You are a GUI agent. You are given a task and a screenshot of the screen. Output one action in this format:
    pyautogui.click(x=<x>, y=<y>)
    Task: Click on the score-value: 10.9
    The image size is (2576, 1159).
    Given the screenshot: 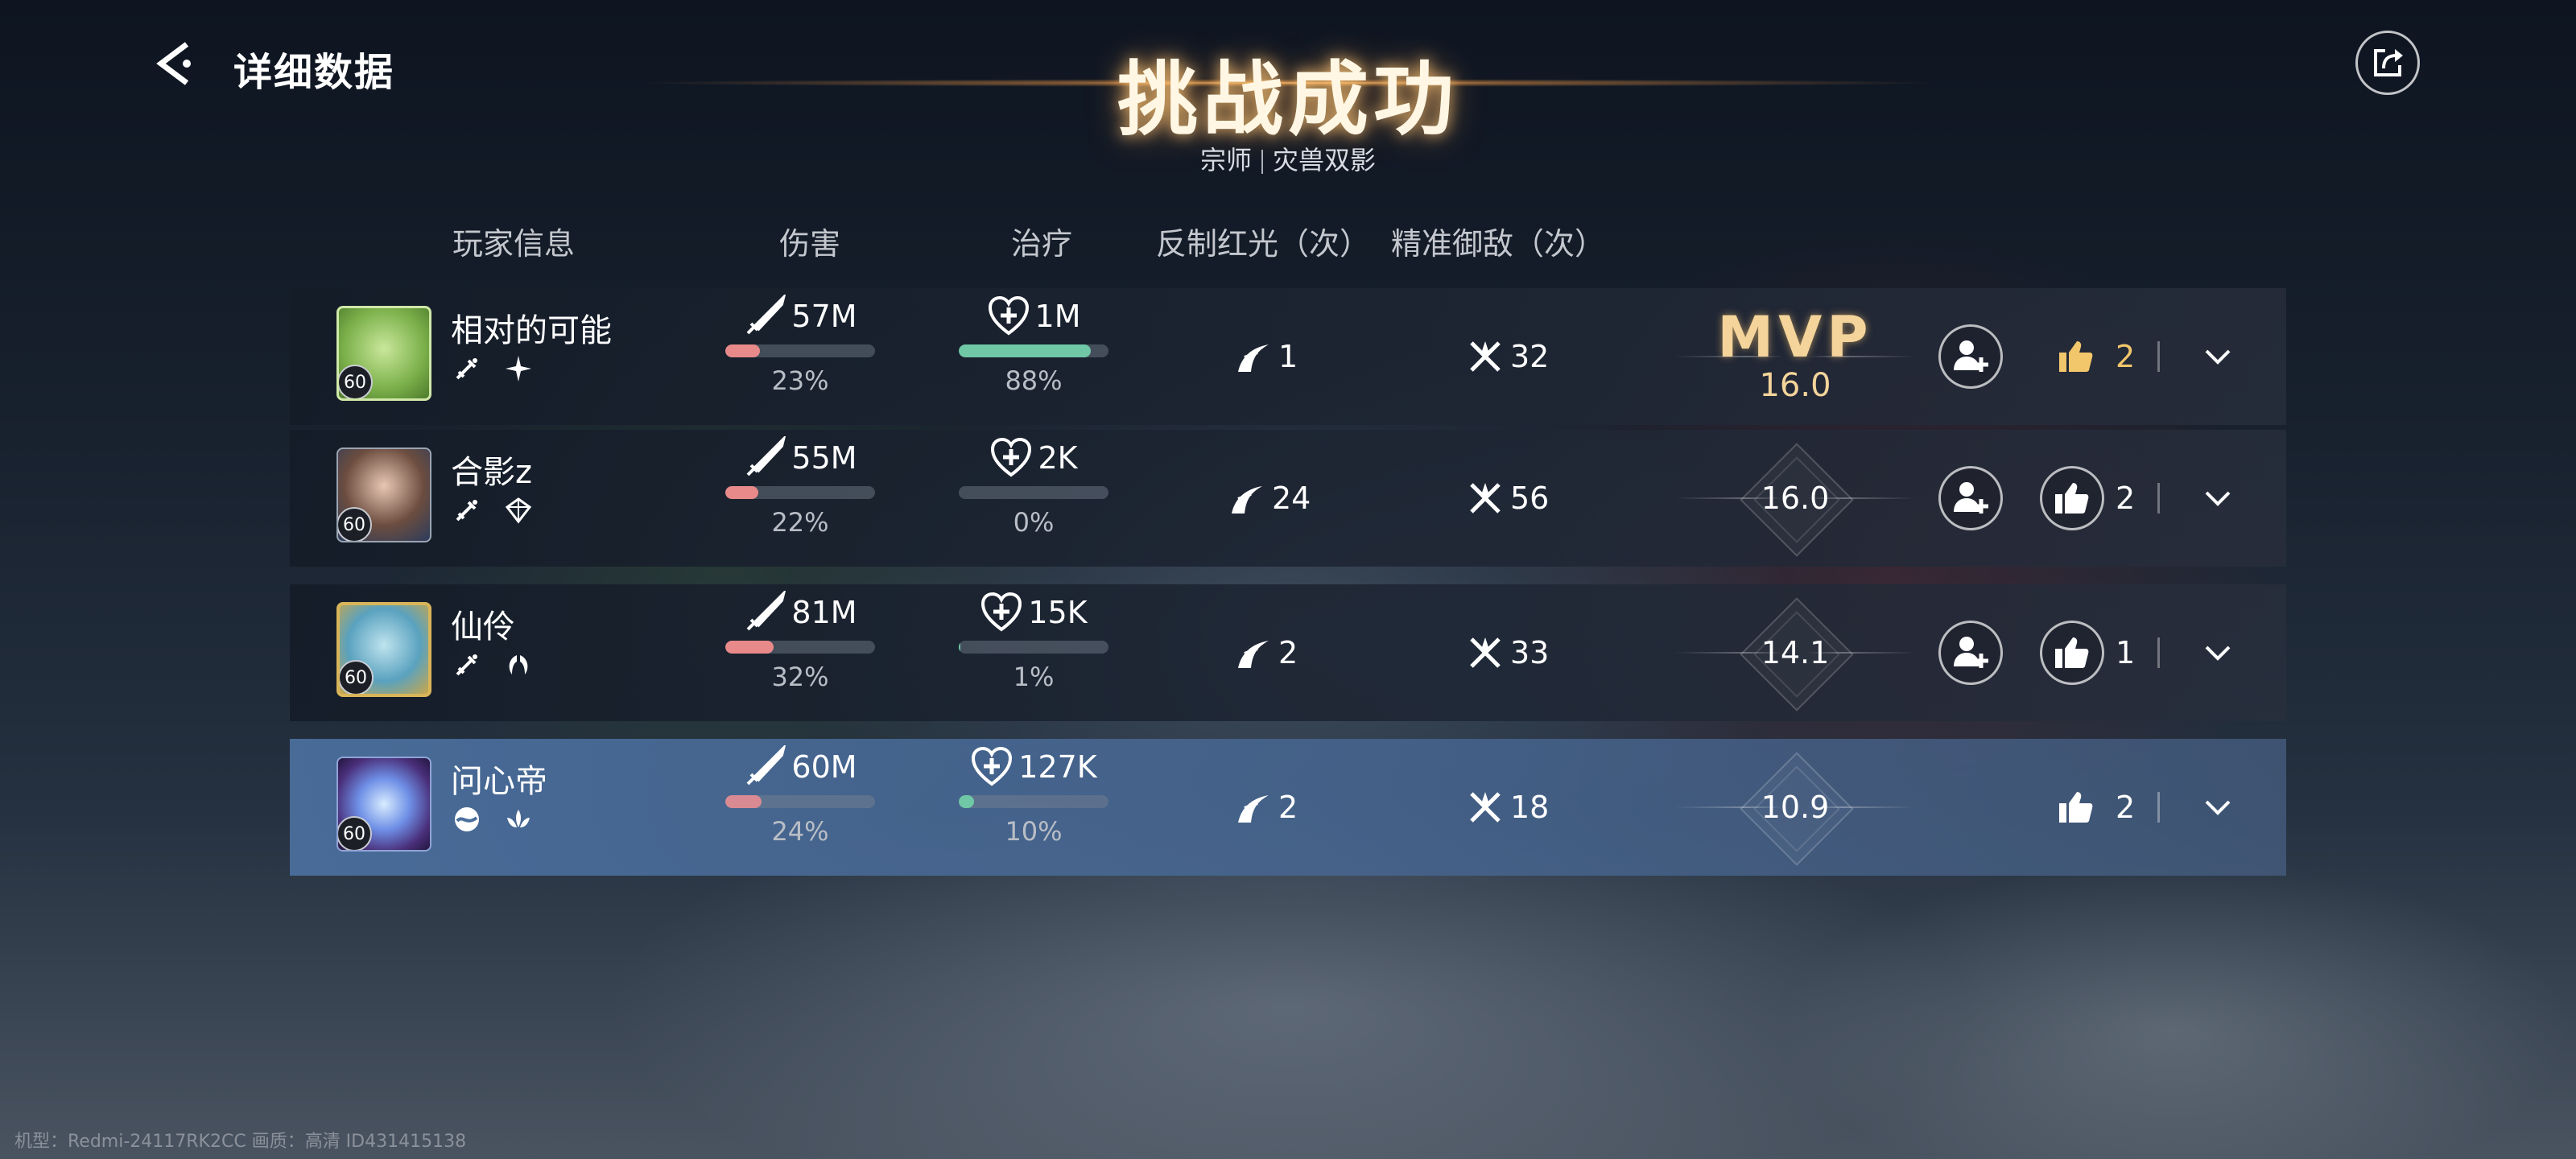 What is the action you would take?
    pyautogui.click(x=1795, y=807)
    